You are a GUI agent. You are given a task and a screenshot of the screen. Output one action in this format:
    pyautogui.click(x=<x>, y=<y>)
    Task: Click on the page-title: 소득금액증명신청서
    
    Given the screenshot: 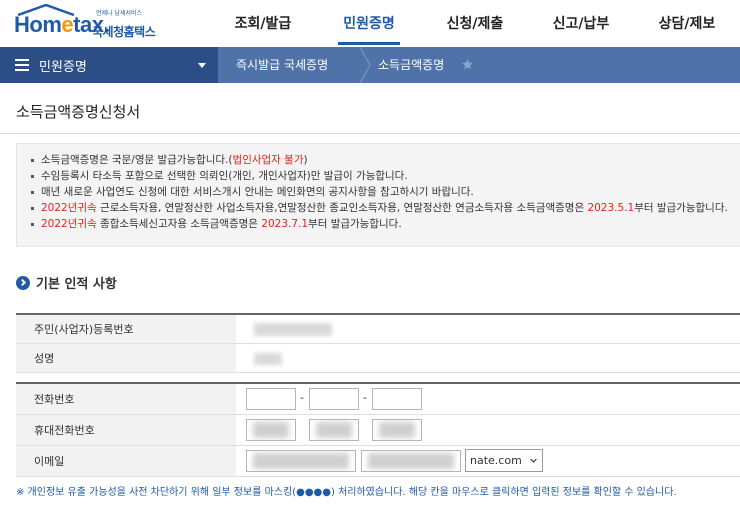 What is the action you would take?
    pyautogui.click(x=78, y=112)
    